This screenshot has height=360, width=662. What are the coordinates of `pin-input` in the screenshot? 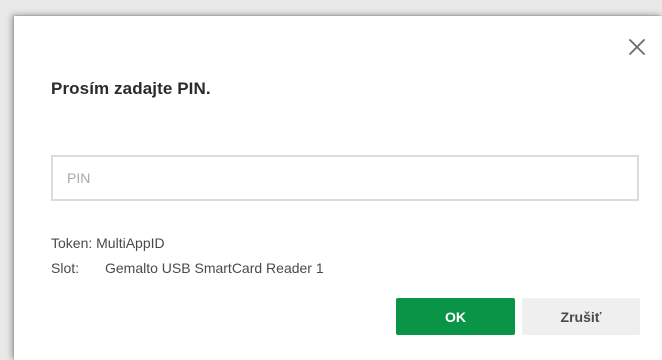 It's located at (345, 178).